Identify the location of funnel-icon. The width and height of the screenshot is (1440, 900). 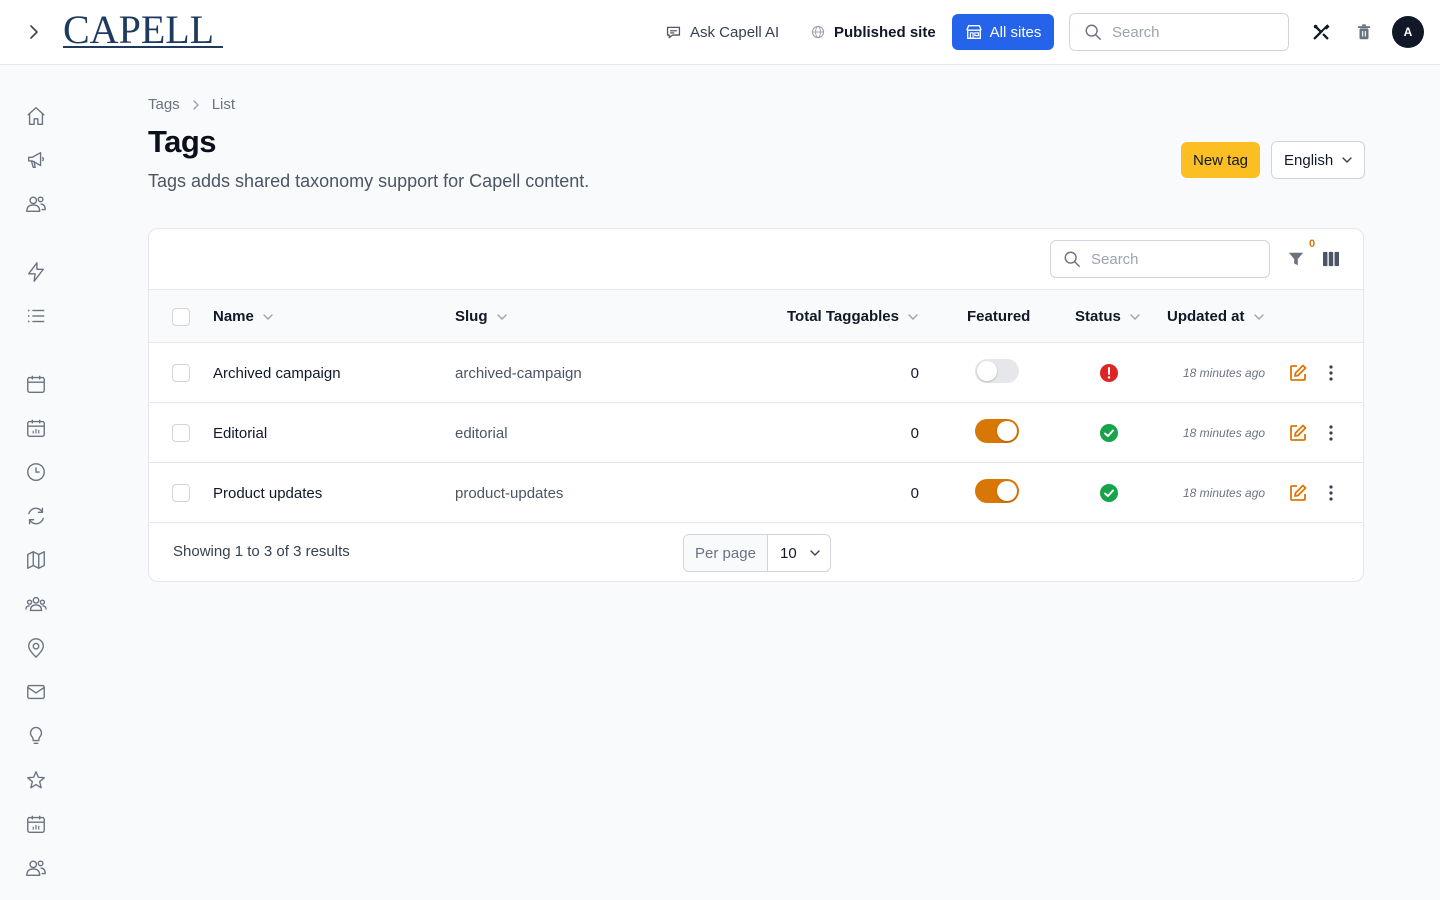
(1296, 259).